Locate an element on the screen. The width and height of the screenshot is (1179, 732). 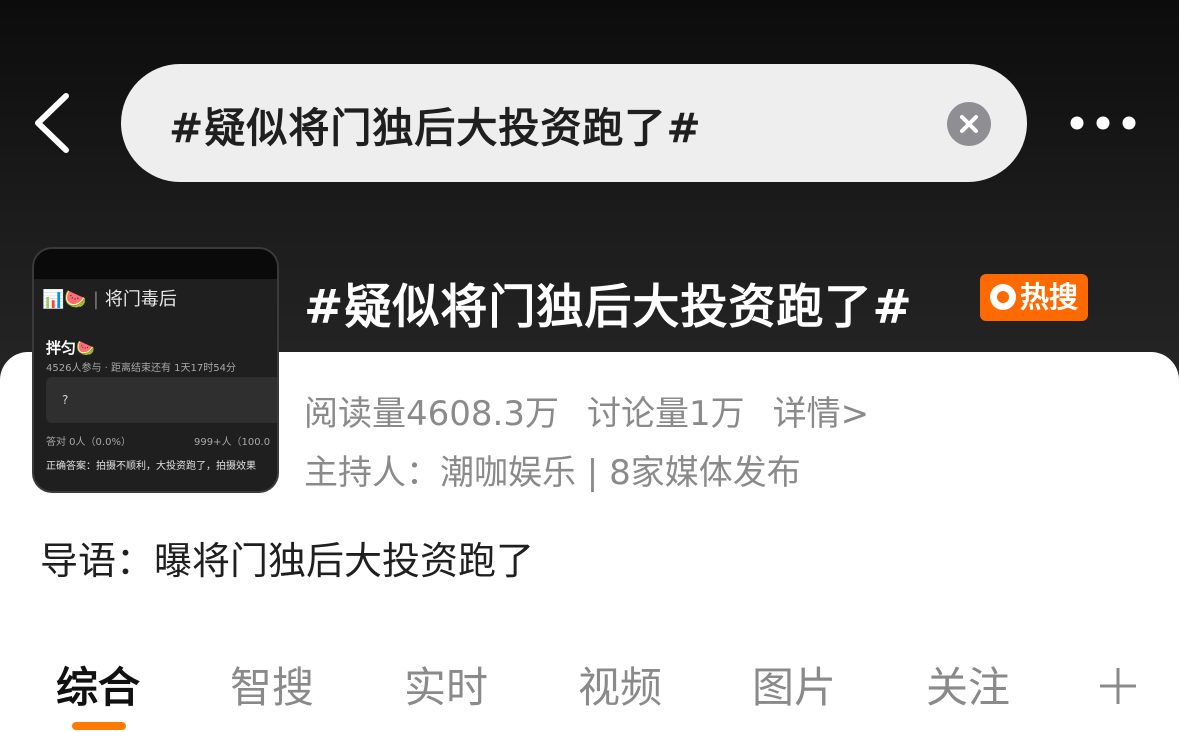
hot-search-badge: 热搜 is located at coordinates (1034, 297).